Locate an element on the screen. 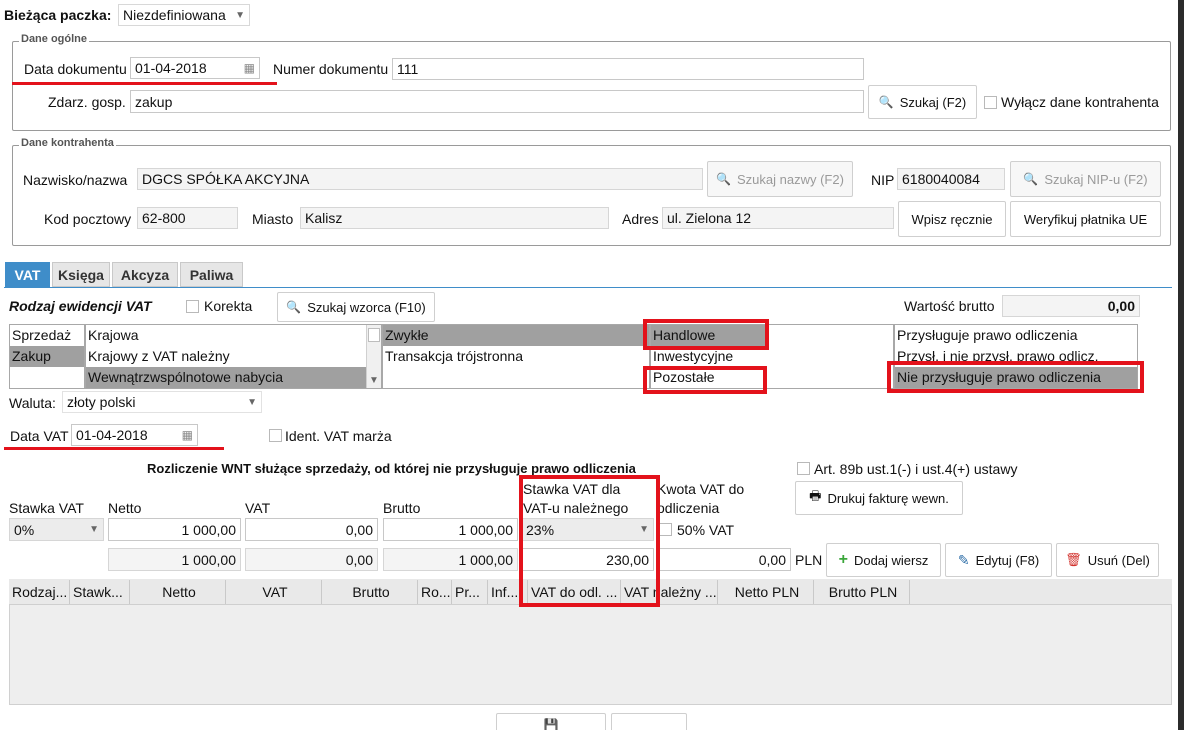 Image resolution: width=1184 pixels, height=730 pixels. batch-label: Bieżąca paczka: is located at coordinates (58, 15).